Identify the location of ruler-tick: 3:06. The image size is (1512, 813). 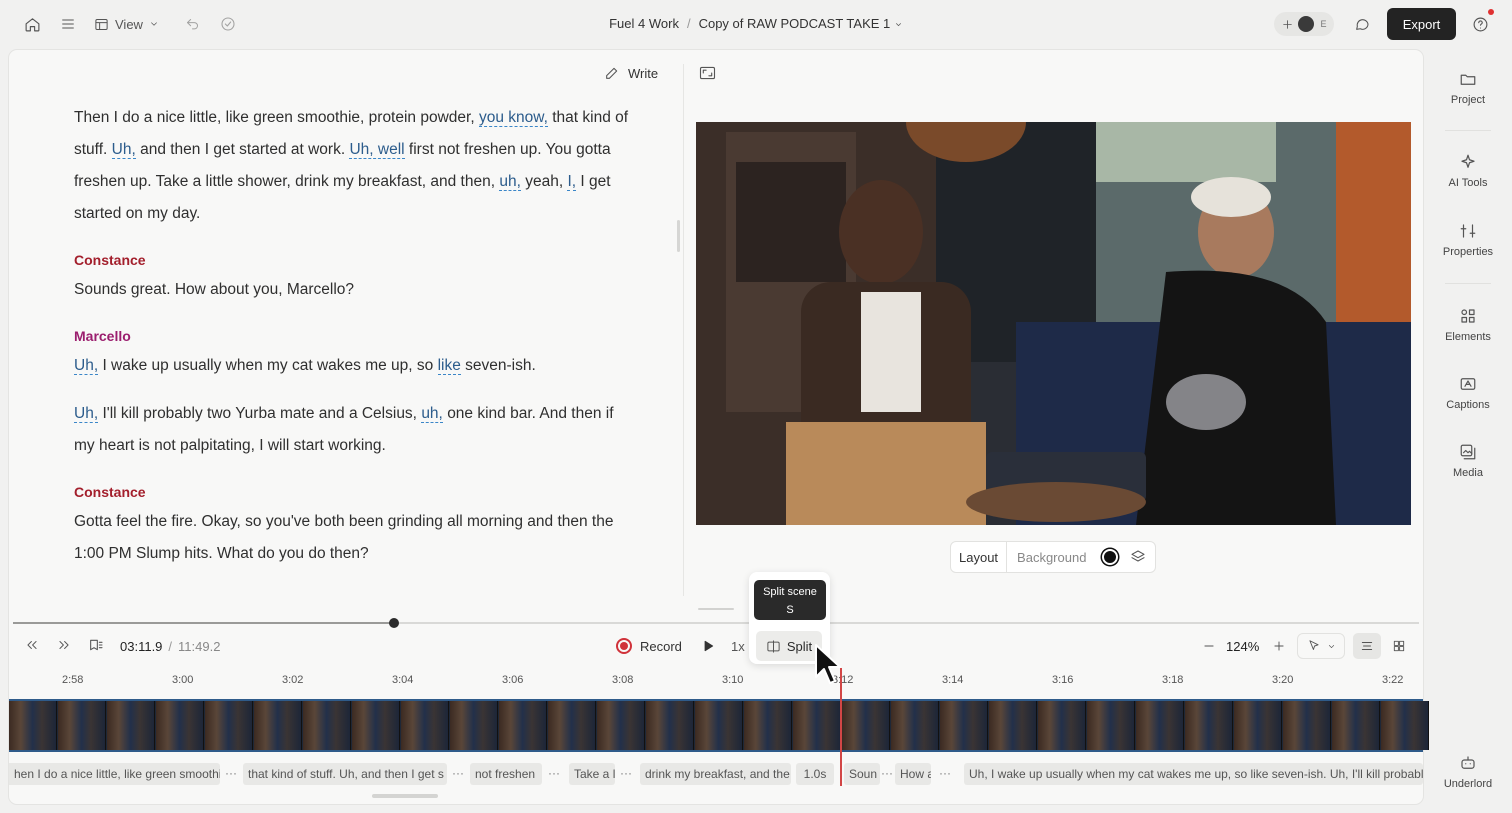
(513, 680).